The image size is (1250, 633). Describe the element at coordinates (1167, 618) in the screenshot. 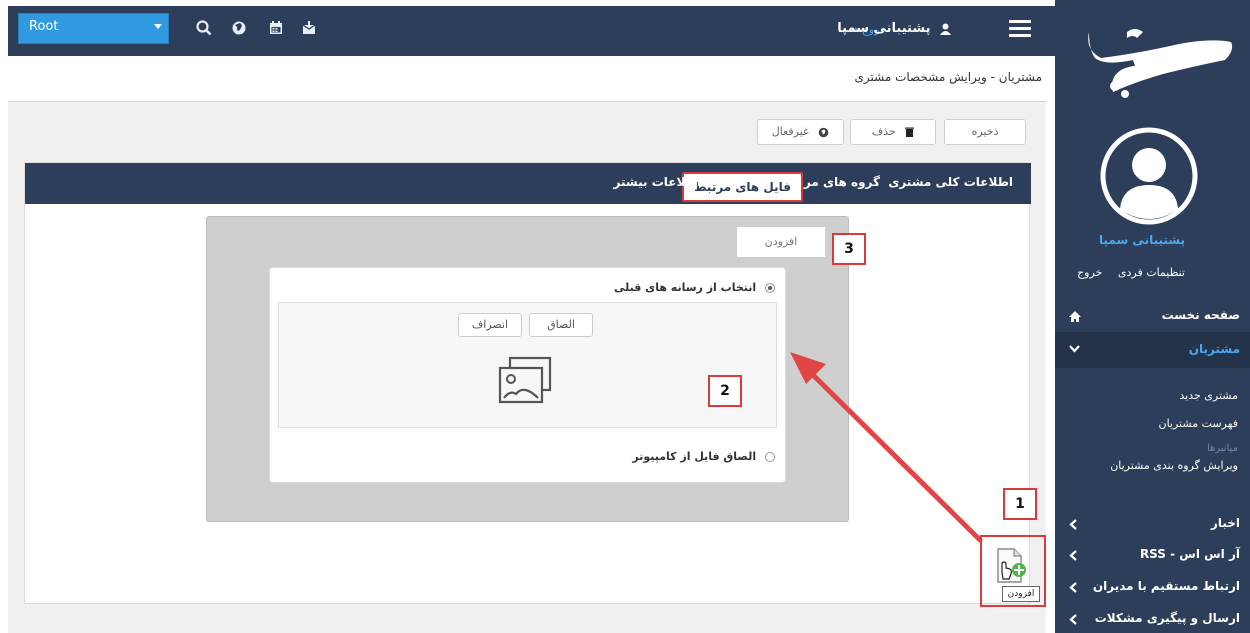

I see `sidebar-item-label: ارسال و پیگیری مشکلات` at that location.